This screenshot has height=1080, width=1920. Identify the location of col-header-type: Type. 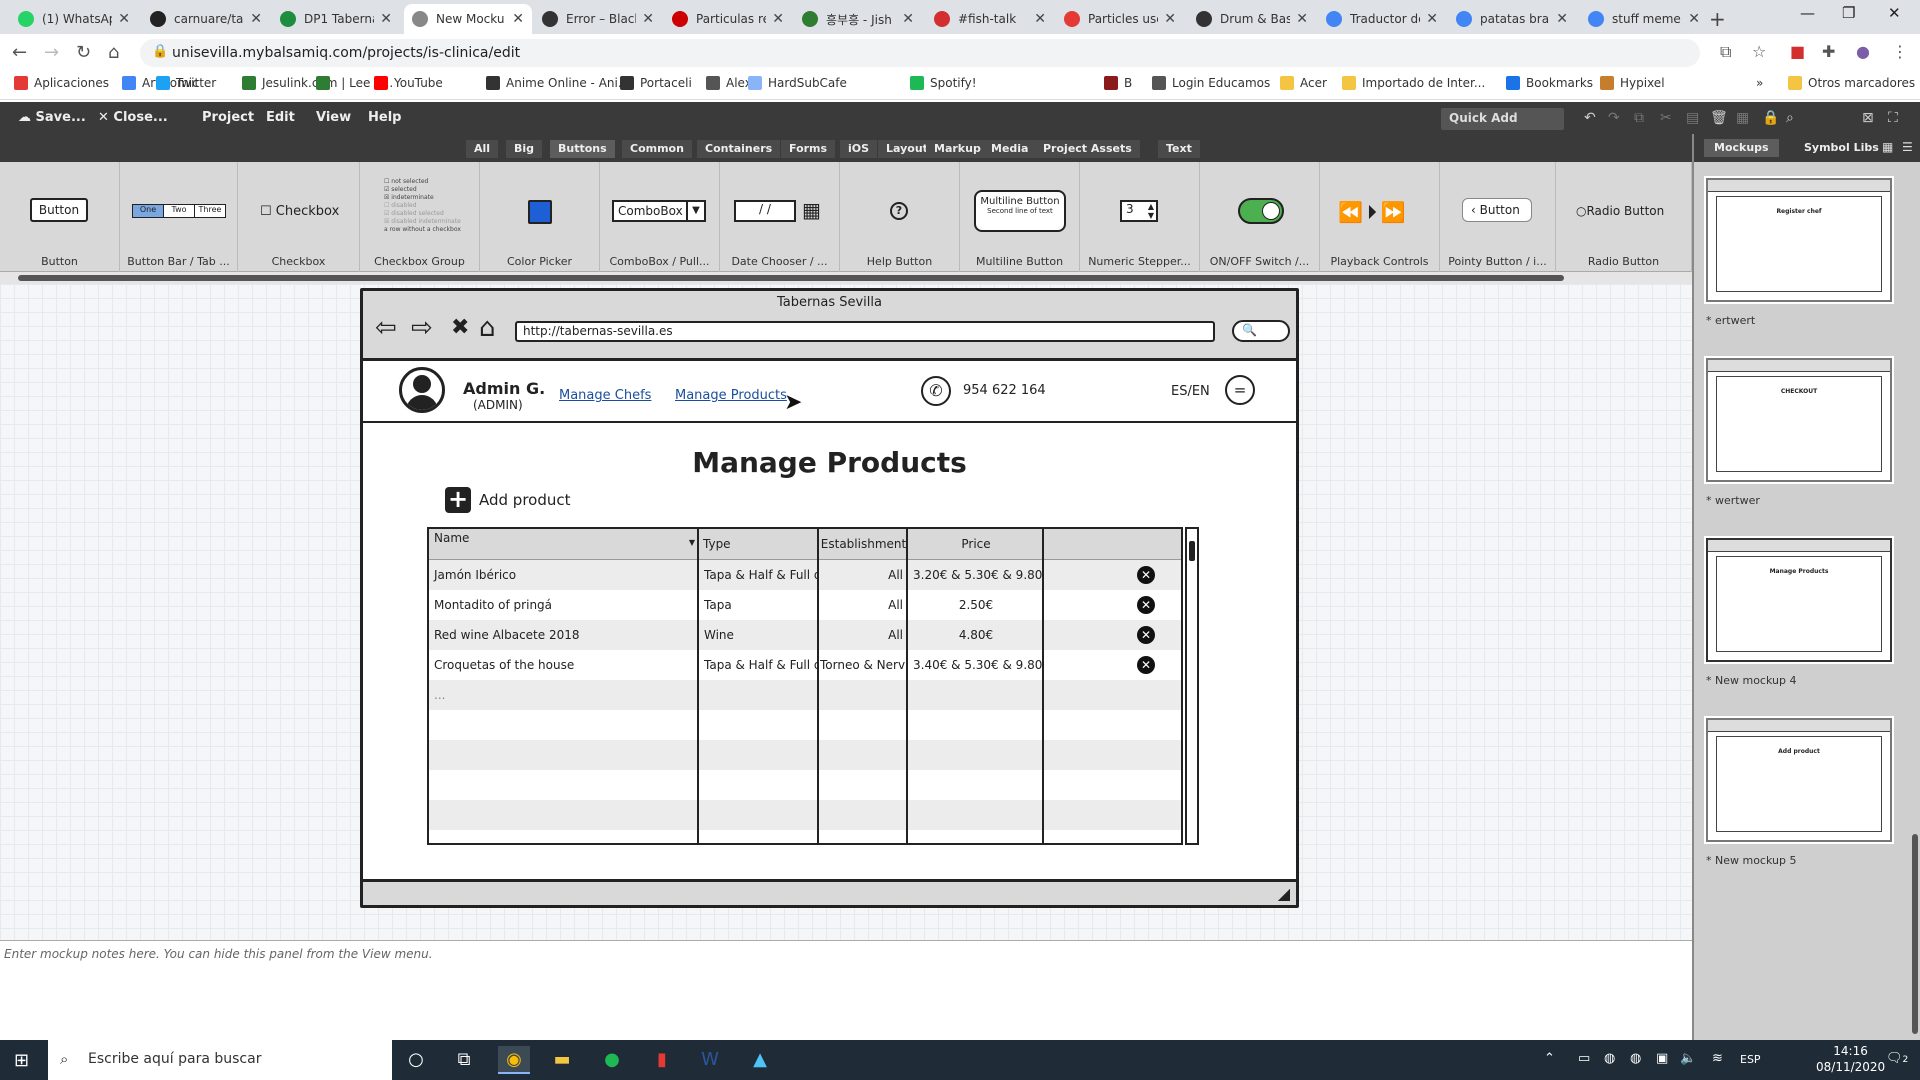
(759, 544).